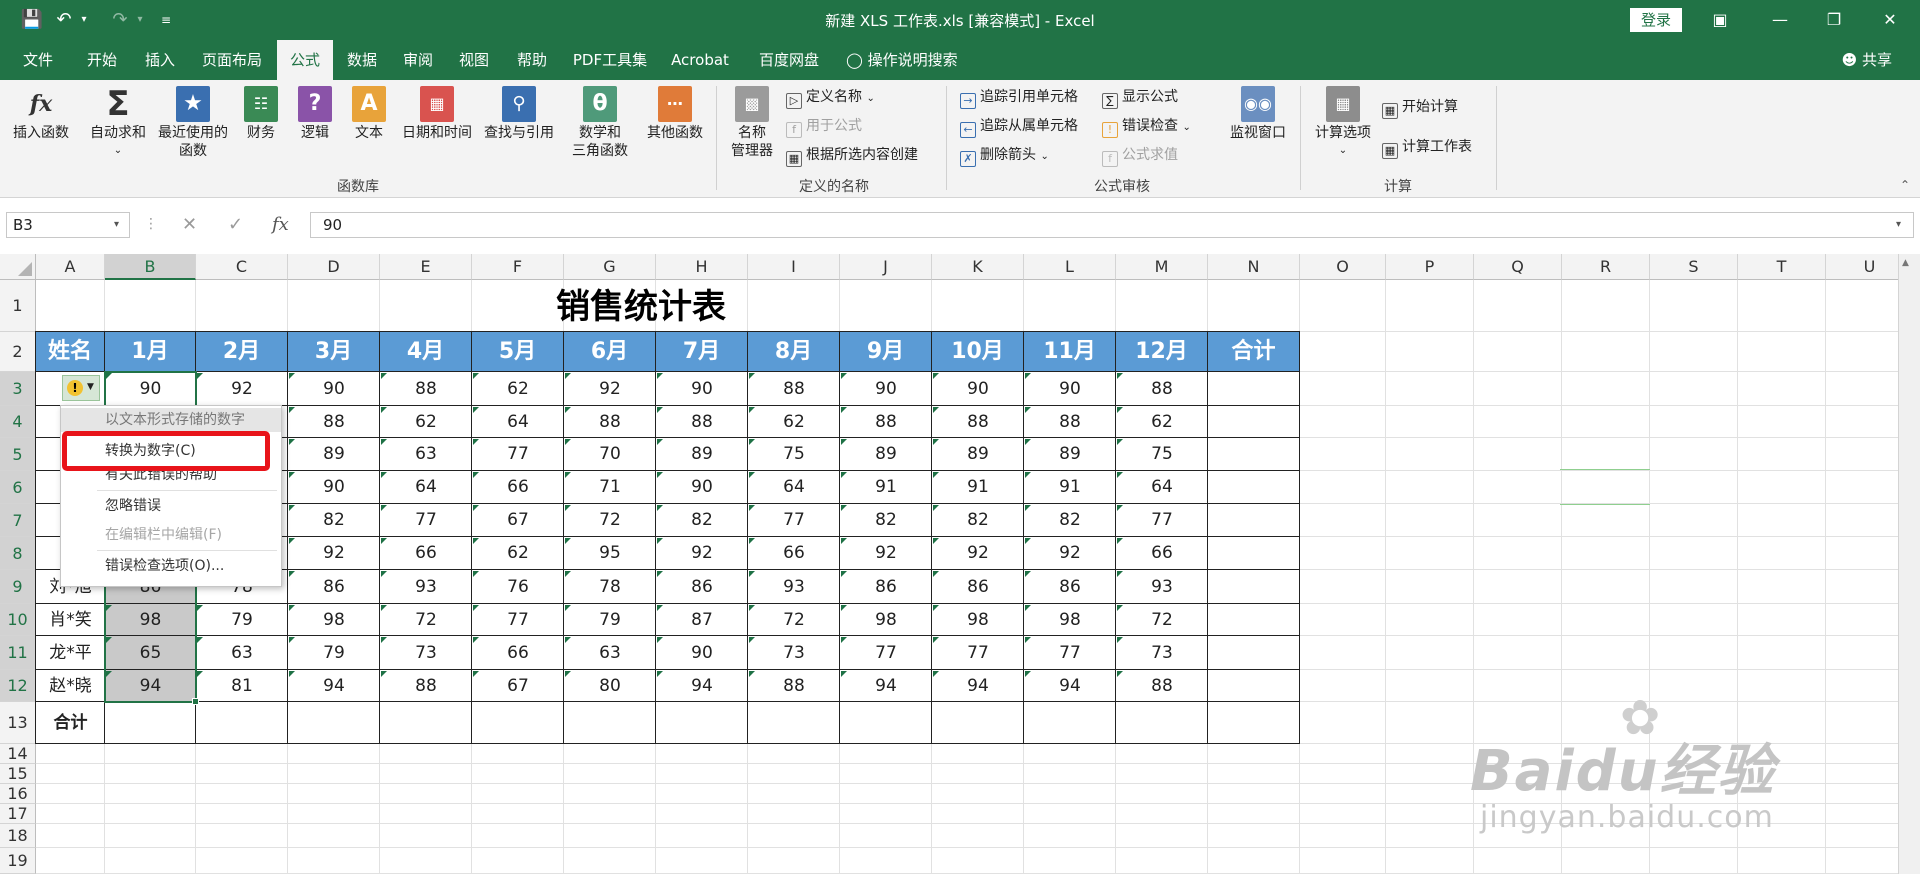 This screenshot has width=1920, height=874. I want to click on table-header-cell: 1月, so click(150, 352).